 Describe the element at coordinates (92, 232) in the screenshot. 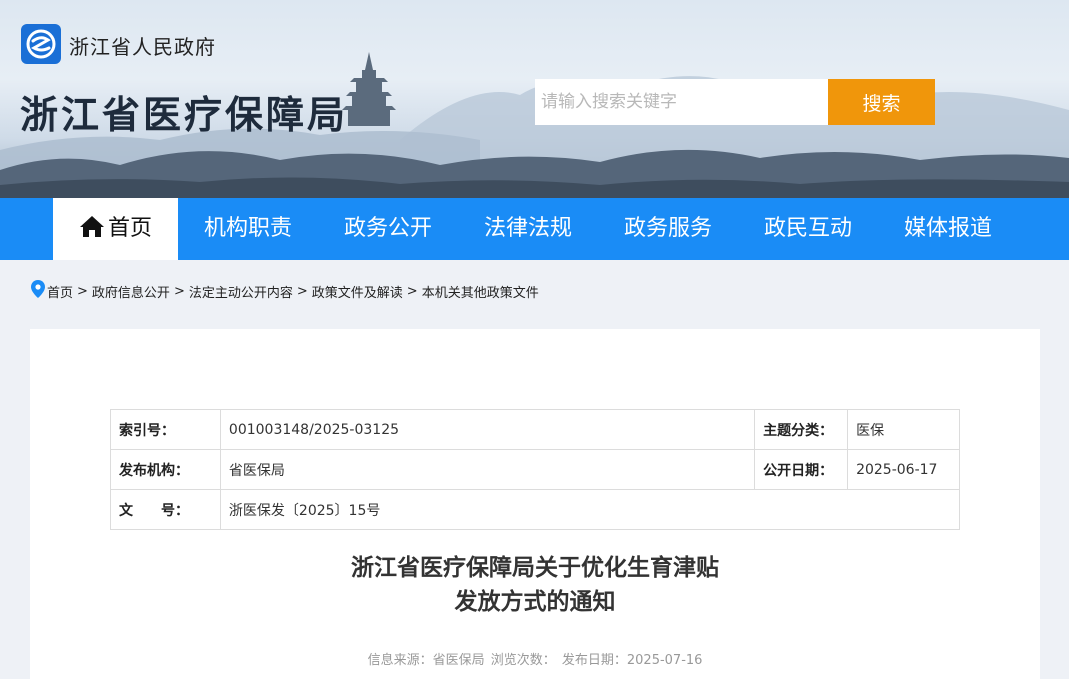

I see `home-icon` at that location.